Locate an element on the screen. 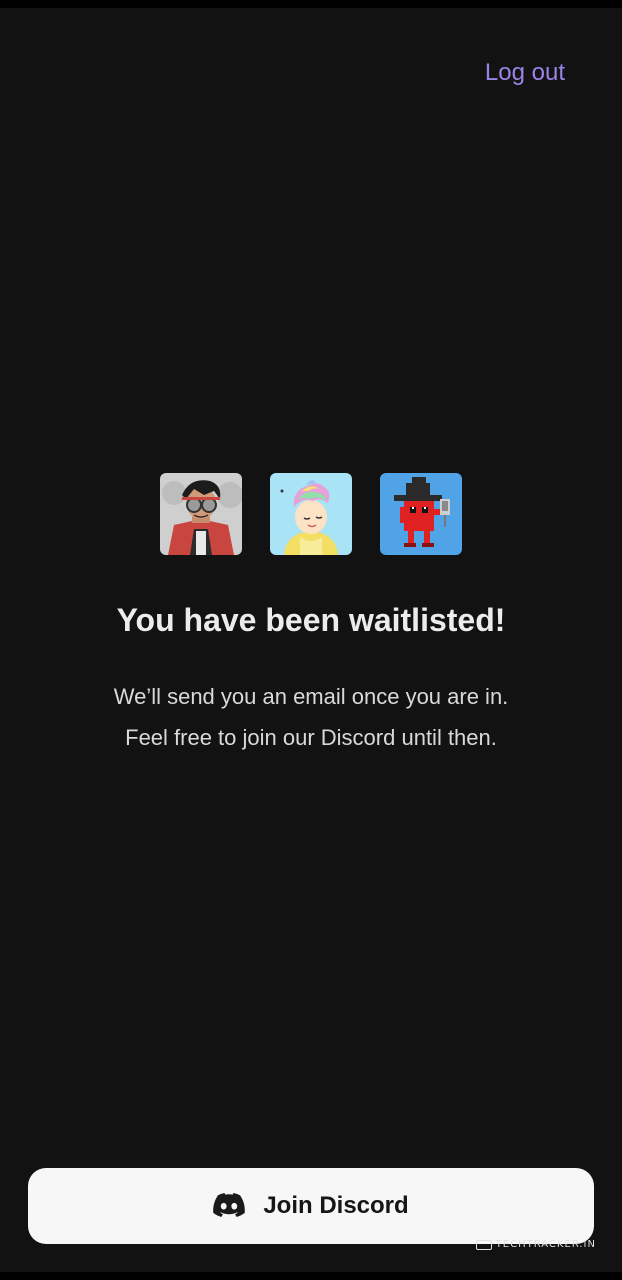 Image resolution: width=622 pixels, height=1280 pixels. message-line-email: We’ll send you an email once you are in. is located at coordinates (311, 696).